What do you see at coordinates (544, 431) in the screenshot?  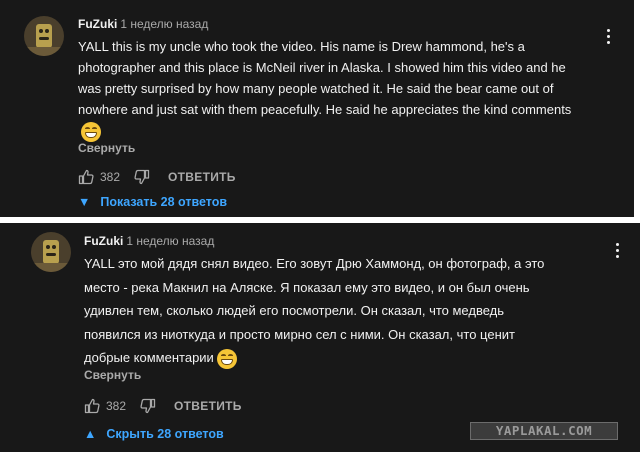 I see `site-watermark: YAPLAKAL.COM` at bounding box center [544, 431].